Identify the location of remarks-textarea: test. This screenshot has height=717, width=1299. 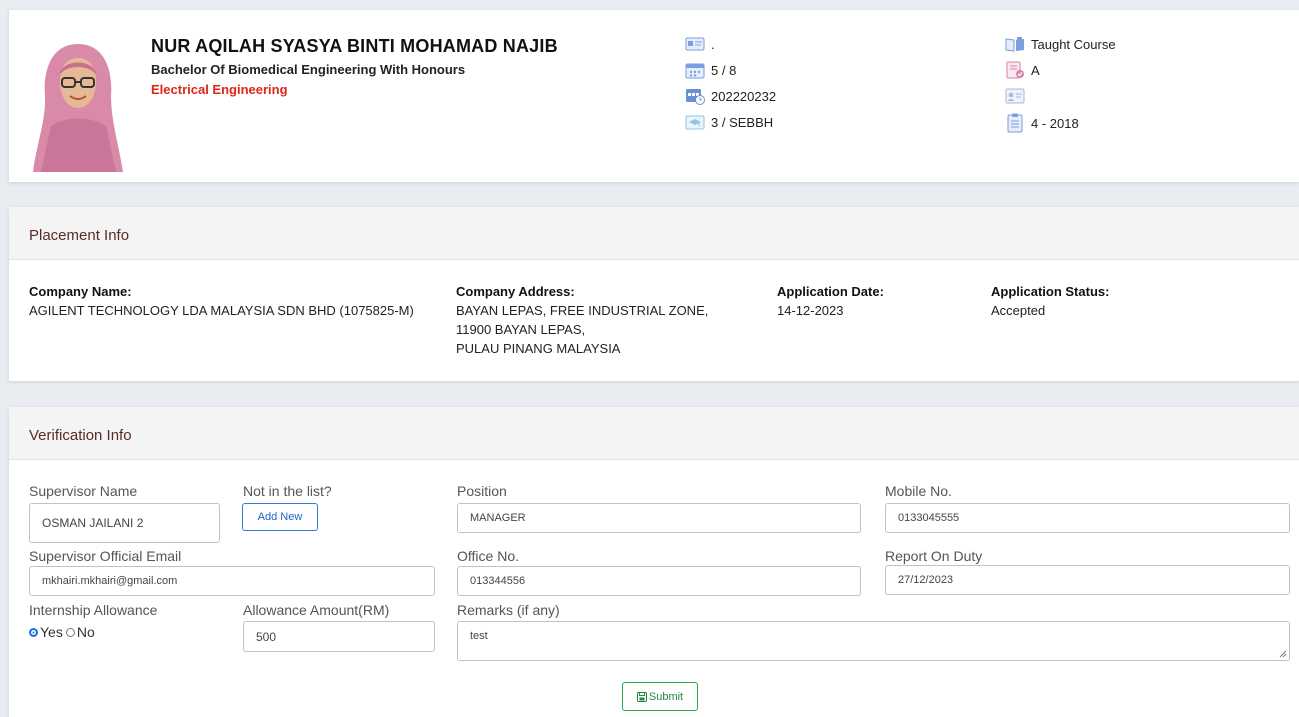
(873, 641).